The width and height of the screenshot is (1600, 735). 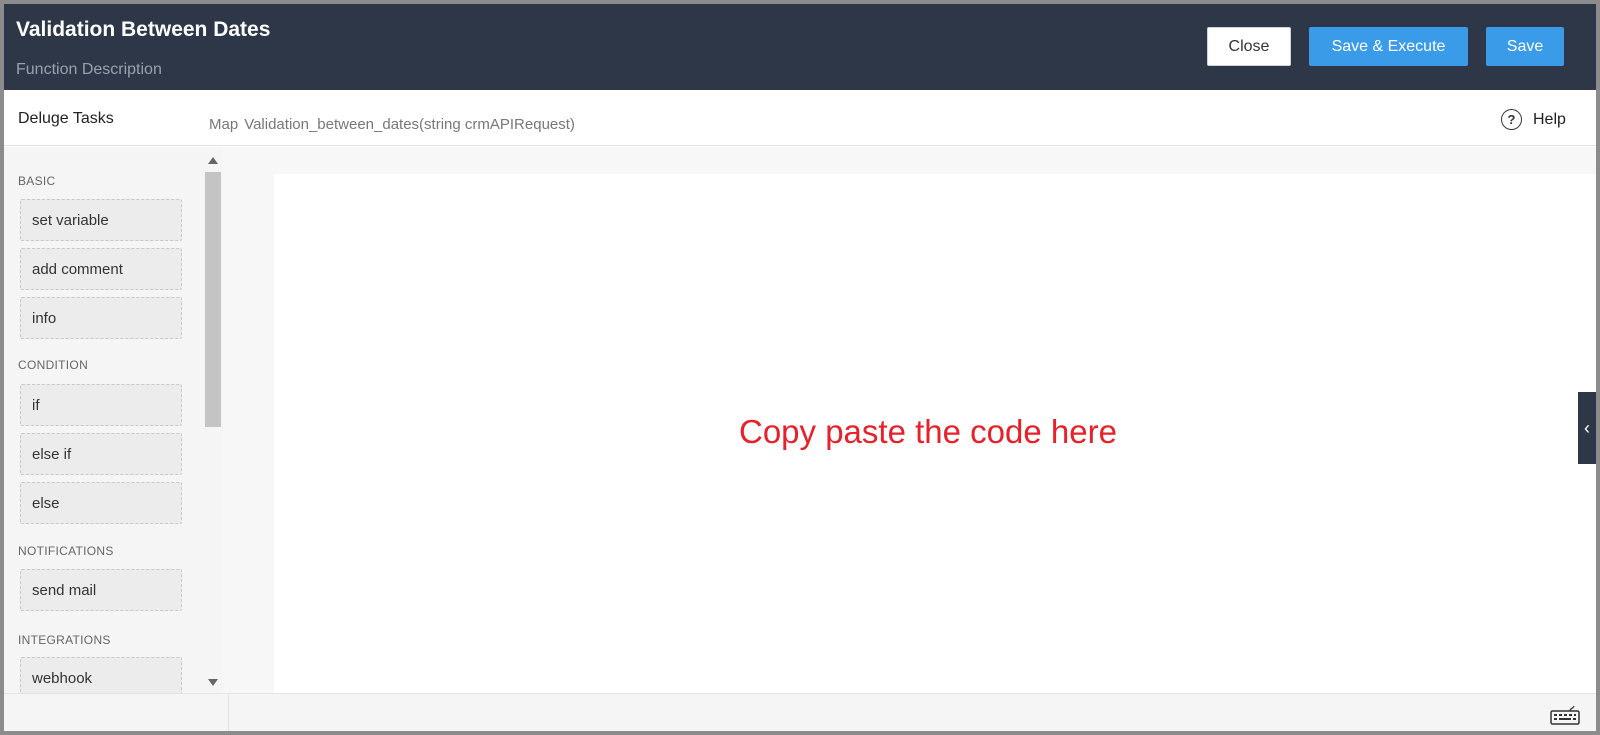 I want to click on help-circle-icon: ?, so click(x=1511, y=119).